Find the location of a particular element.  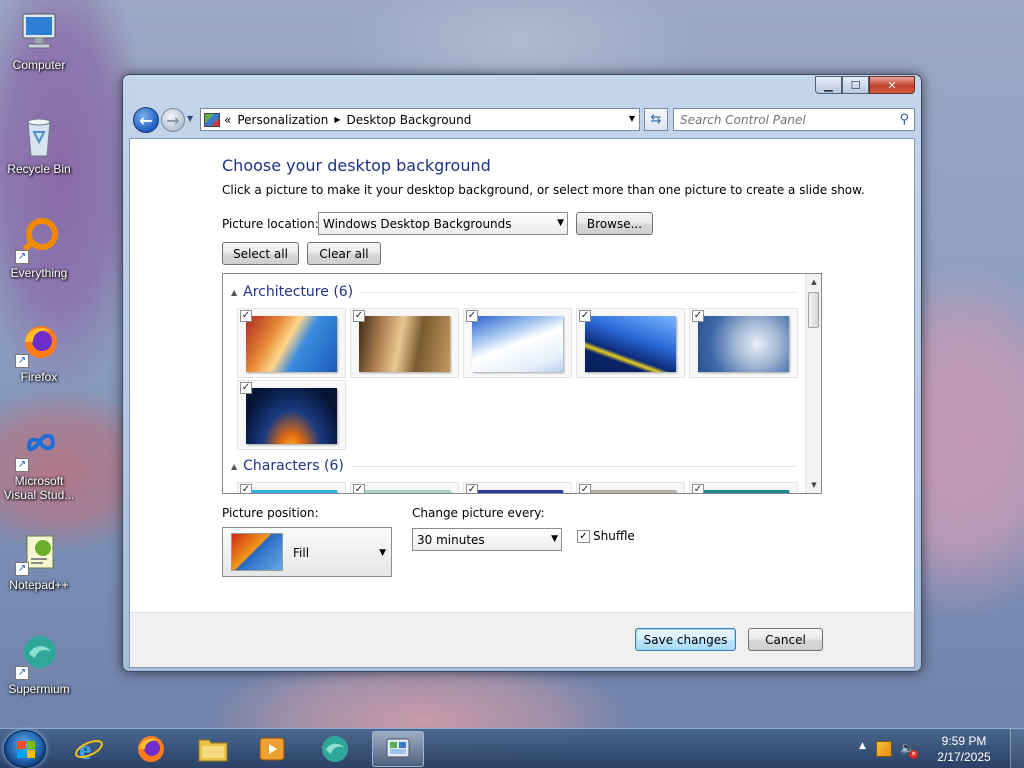

close-button: ✕ is located at coordinates (892, 85).